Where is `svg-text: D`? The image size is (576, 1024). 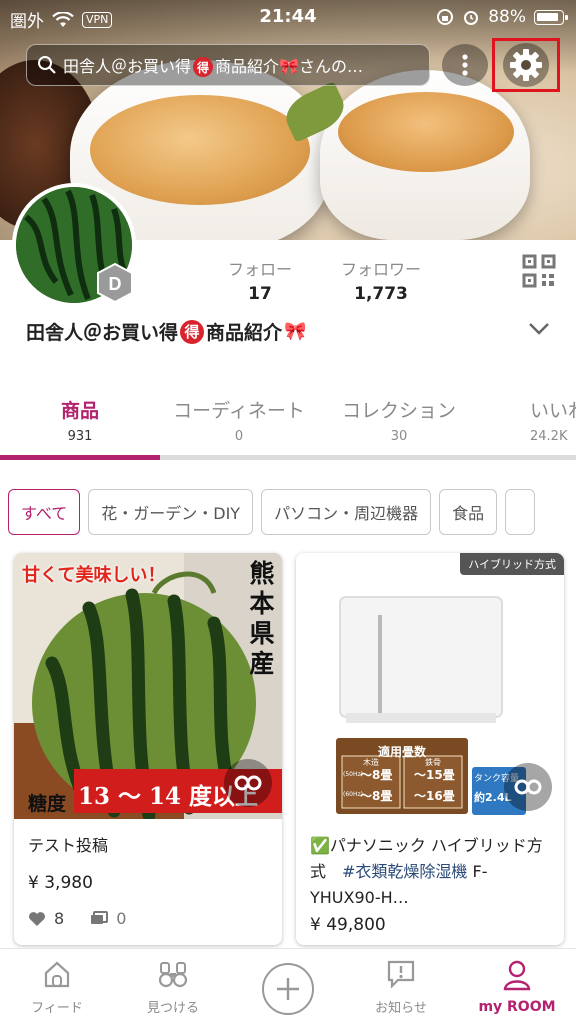 svg-text: D is located at coordinates (115, 284).